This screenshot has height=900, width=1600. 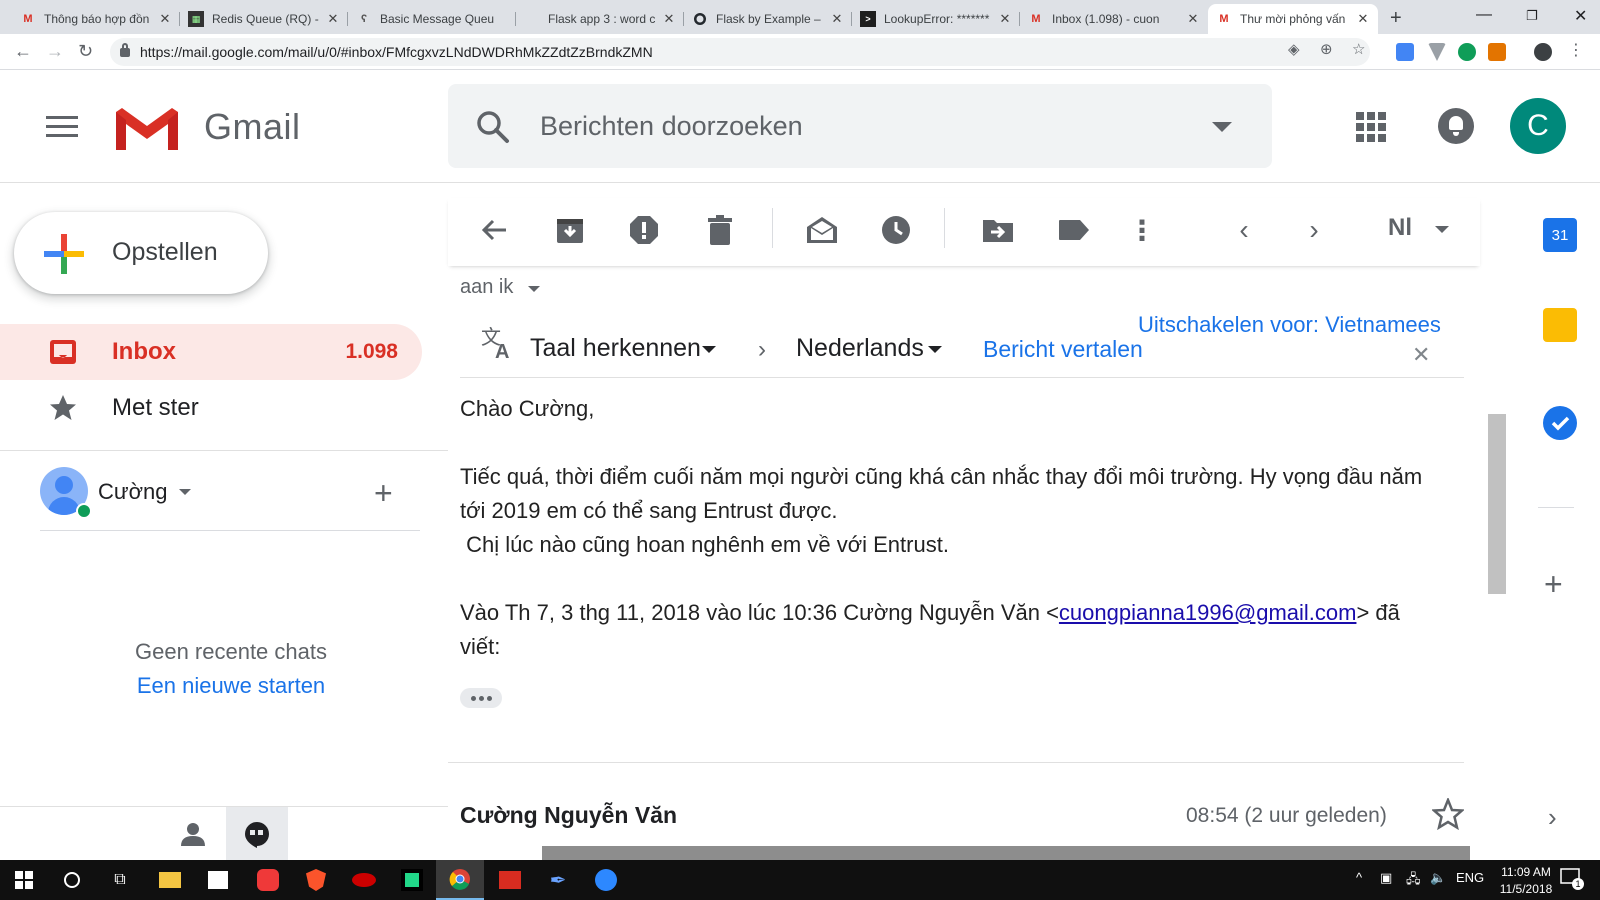 I want to click on search-bar, so click(x=860, y=126).